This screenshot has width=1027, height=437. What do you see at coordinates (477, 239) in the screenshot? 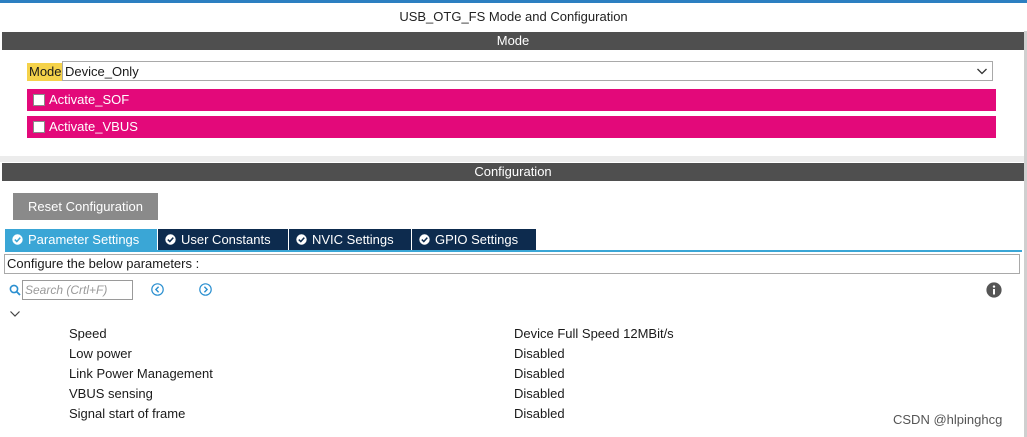
I see `tab-label: GPIO Settings` at bounding box center [477, 239].